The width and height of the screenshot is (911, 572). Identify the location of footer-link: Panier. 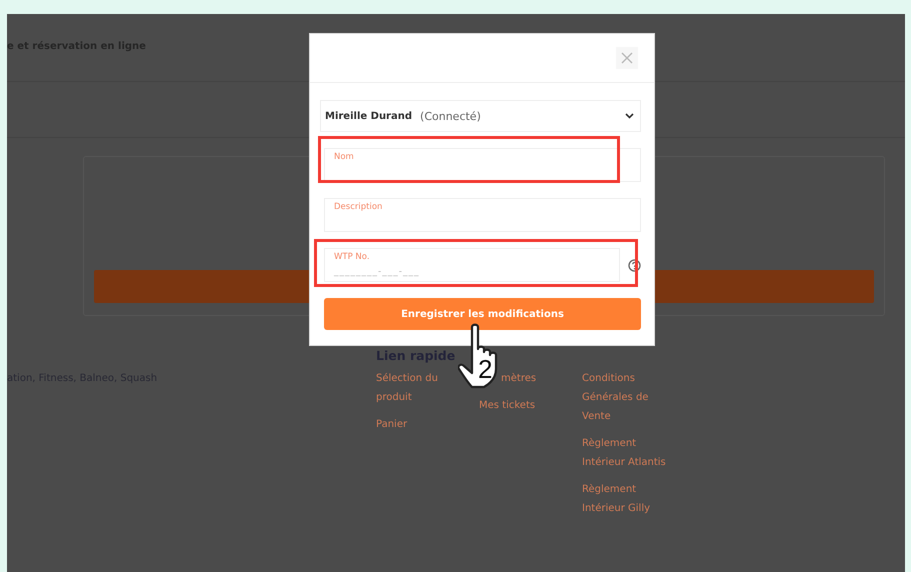
(416, 424).